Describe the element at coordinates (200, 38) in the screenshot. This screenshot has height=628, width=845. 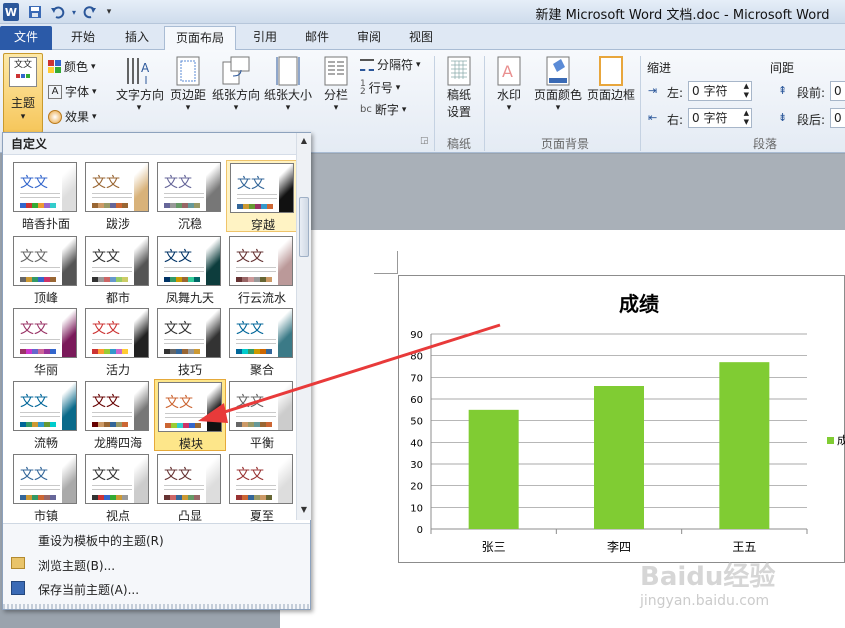
I see `tab-page-layout: 页面布局` at that location.